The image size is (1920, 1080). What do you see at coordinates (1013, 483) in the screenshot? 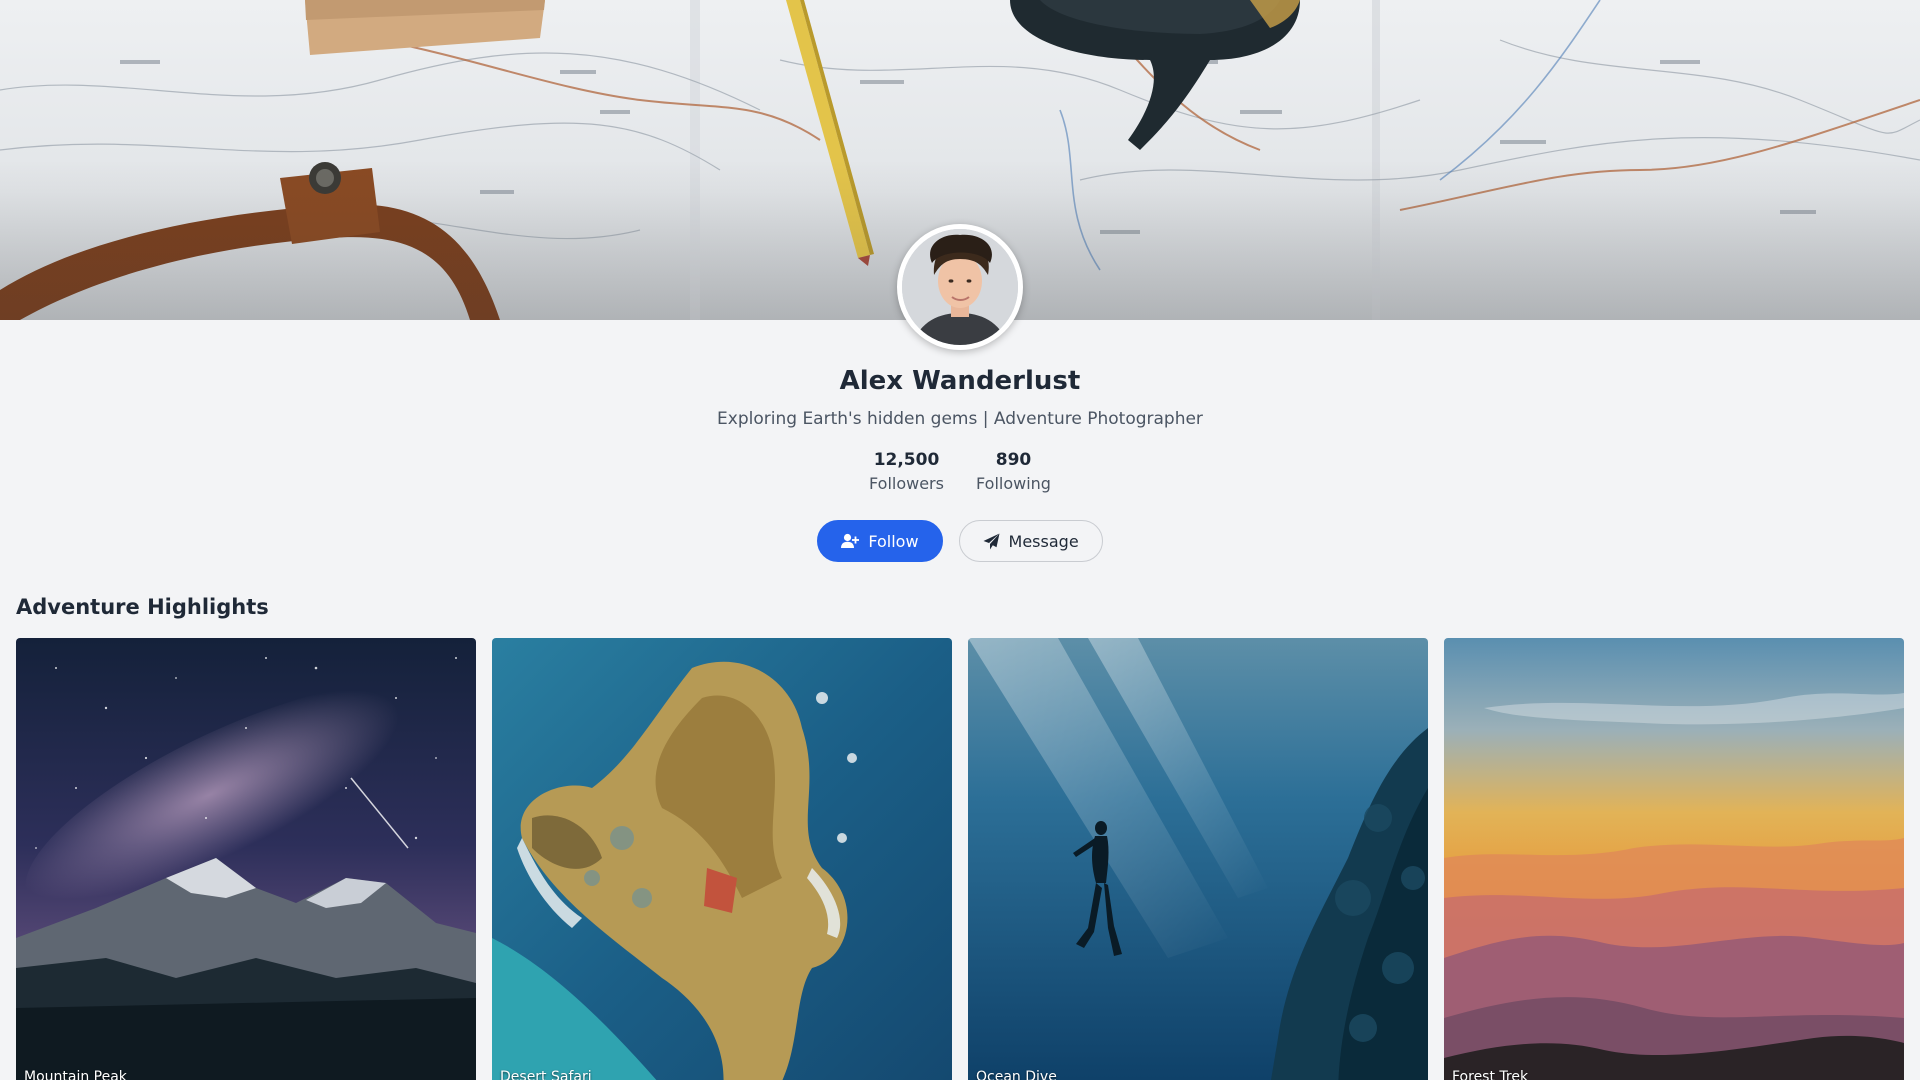
I see `following-label: Following` at bounding box center [1013, 483].